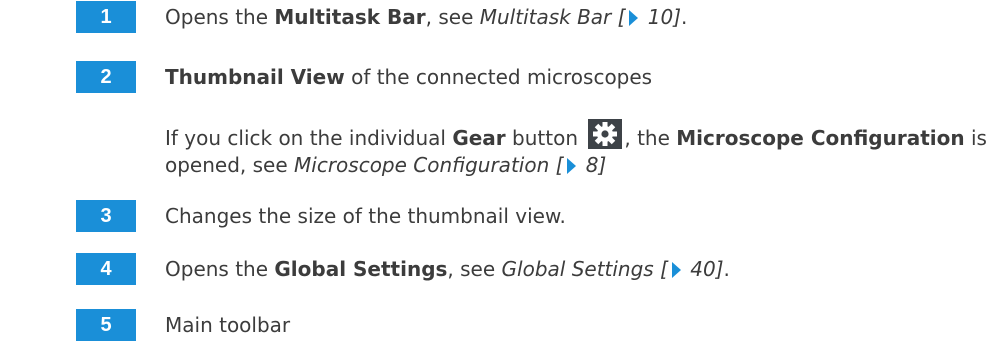 The image size is (1000, 349). I want to click on item-2-para-suffix: is, so click(975, 138).